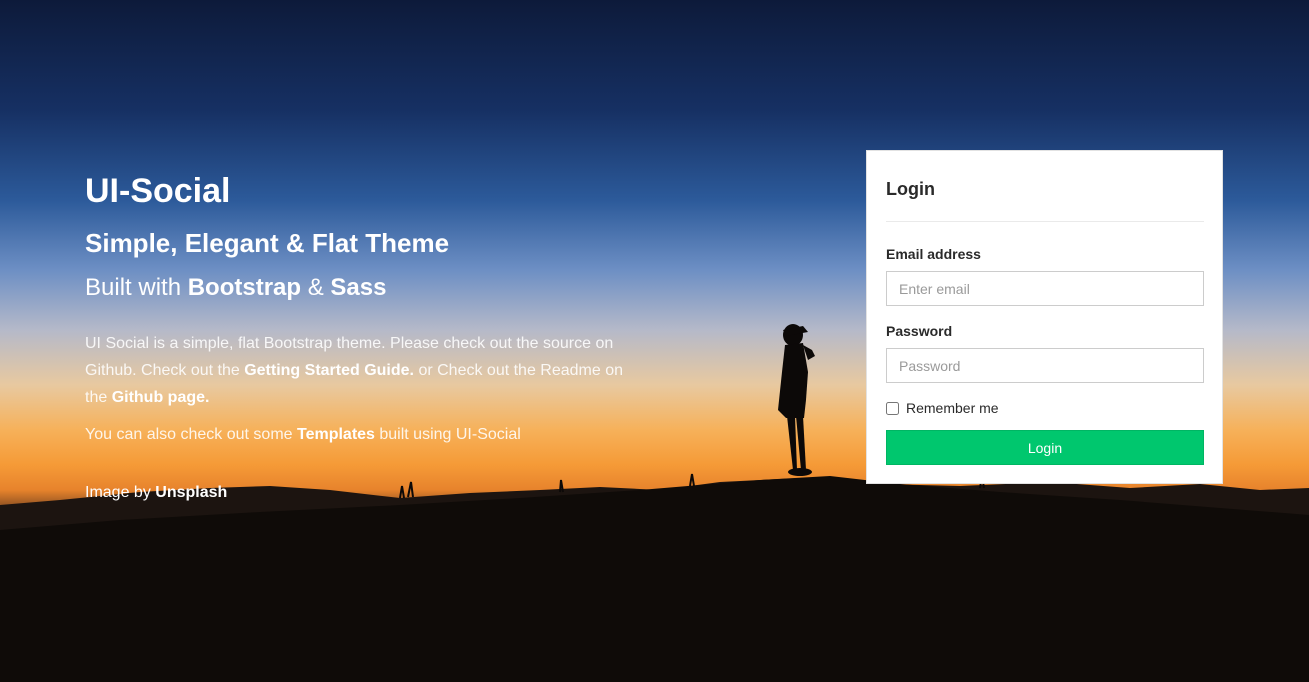  Describe the element at coordinates (447, 434) in the screenshot. I see `templates-suffix: built using UI-Social` at that location.